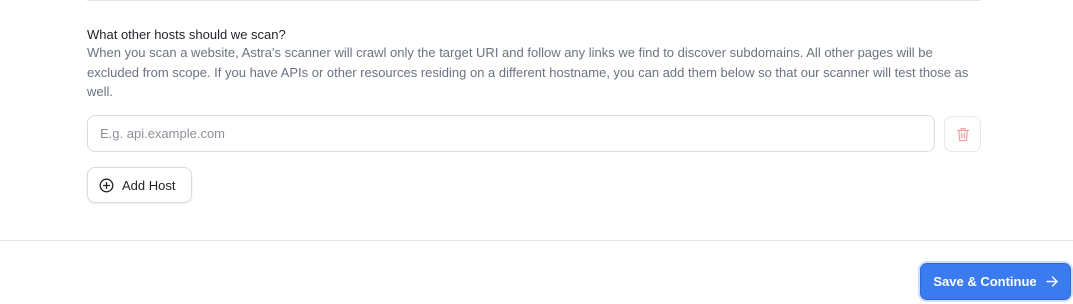 The height and width of the screenshot is (304, 1073). I want to click on add-host-button: Add Host, so click(139, 185).